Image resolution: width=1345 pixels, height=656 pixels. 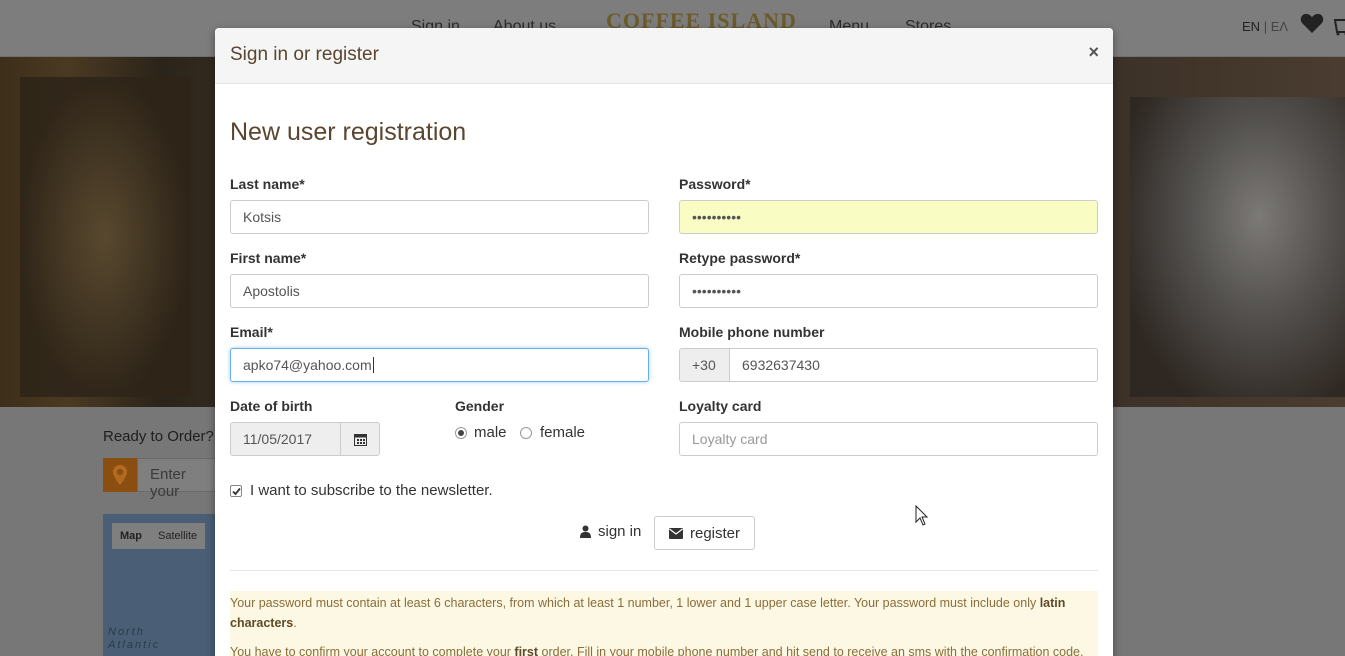 I want to click on registration-title: New user registration, so click(x=348, y=132).